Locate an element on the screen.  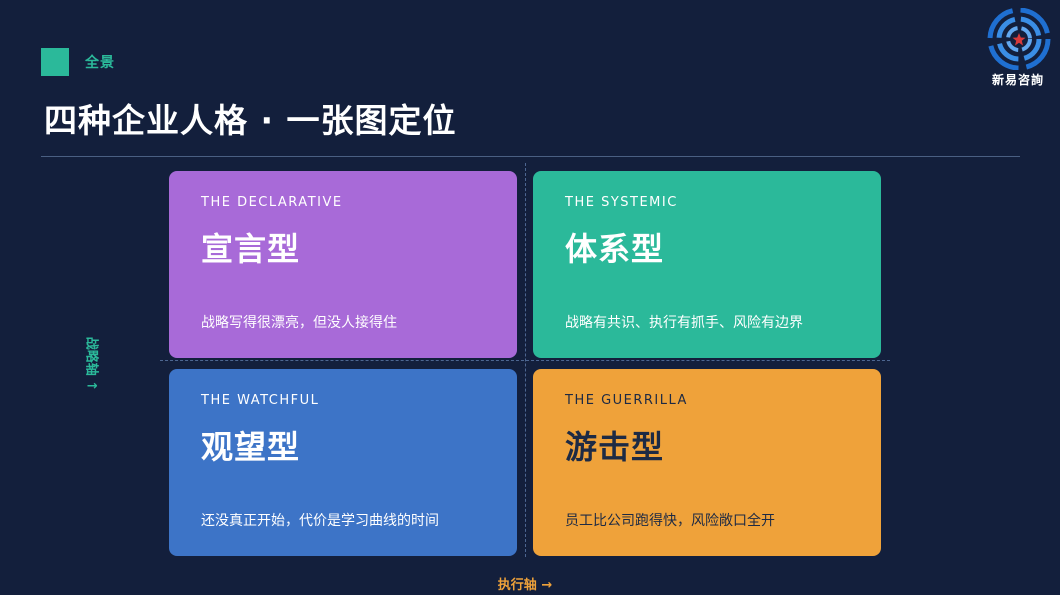
quadrant-description: 战略写得很漂亮，但没人接得住 is located at coordinates (299, 323).